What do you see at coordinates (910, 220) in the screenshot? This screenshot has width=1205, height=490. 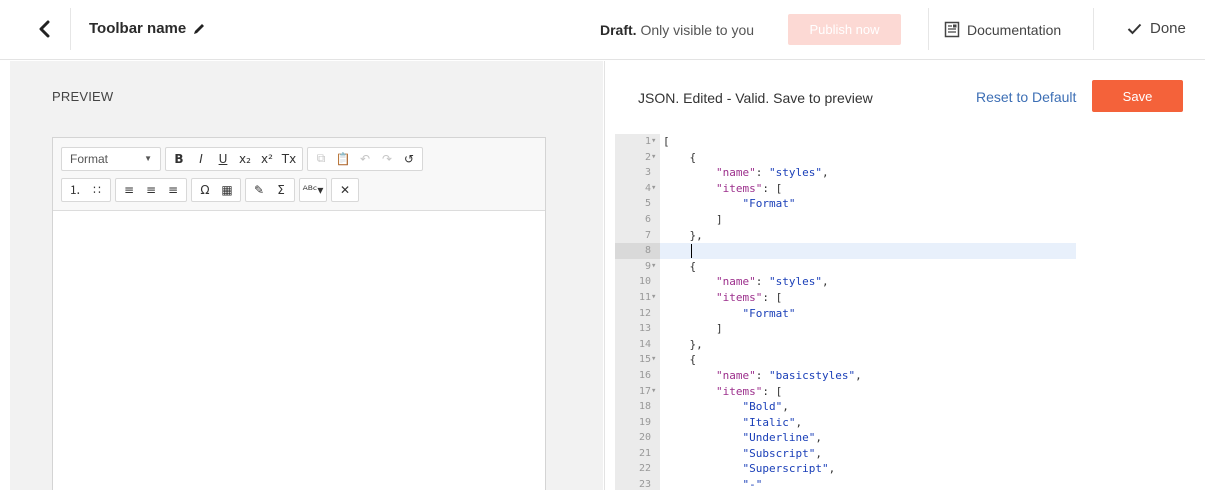 I see `code-line: 6 ]` at bounding box center [910, 220].